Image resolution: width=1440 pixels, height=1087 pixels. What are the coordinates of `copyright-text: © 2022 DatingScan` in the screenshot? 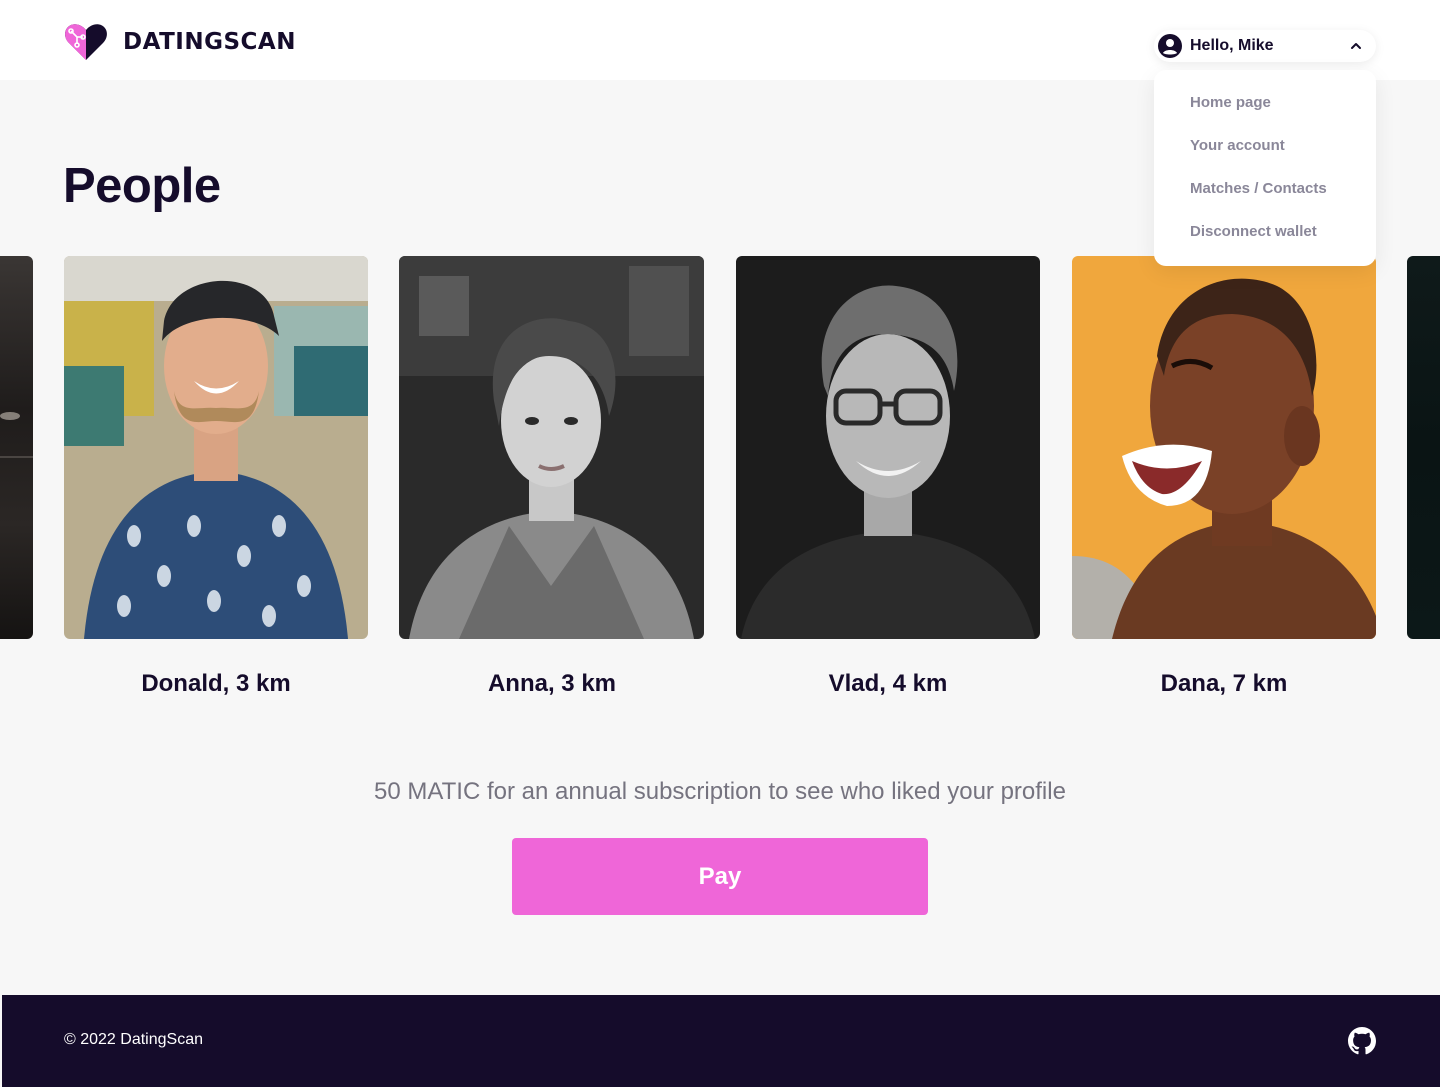 It's located at (133, 1039).